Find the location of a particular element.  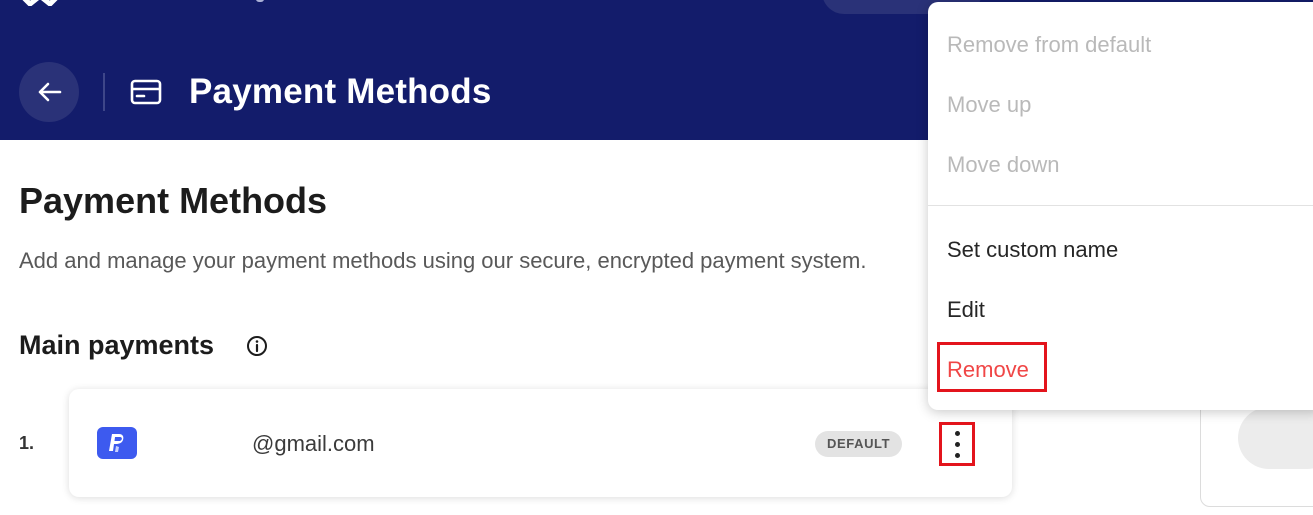

header-title: Payment Methods is located at coordinates (340, 91).